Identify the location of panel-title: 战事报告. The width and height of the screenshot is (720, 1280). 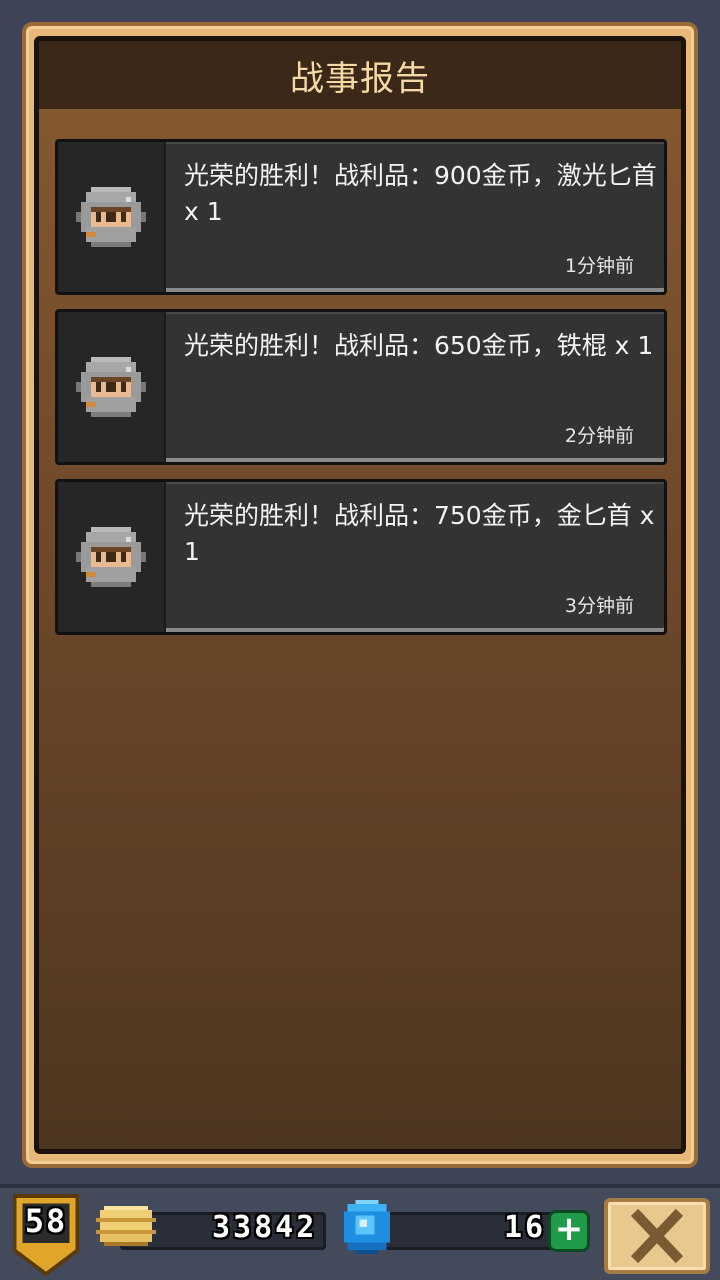
(360, 78).